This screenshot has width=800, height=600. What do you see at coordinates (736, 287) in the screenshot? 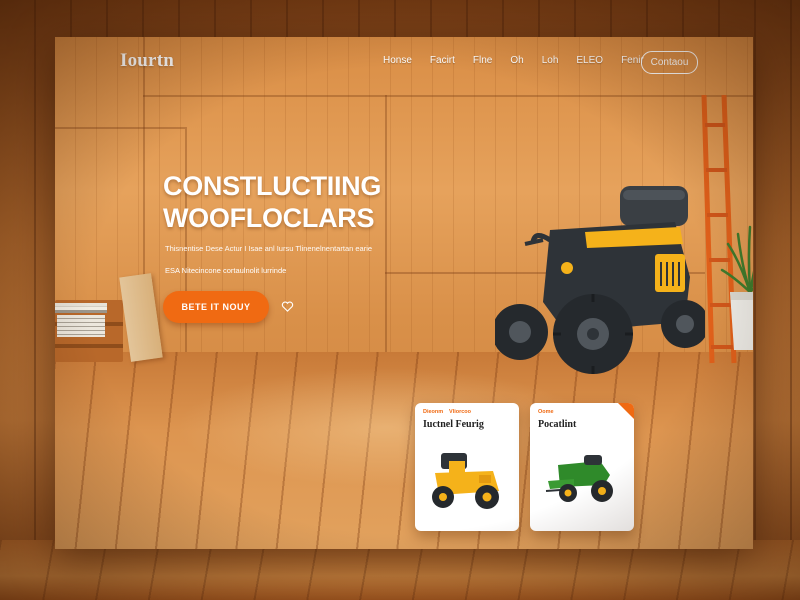
I see `potted-plant-icon` at bounding box center [736, 287].